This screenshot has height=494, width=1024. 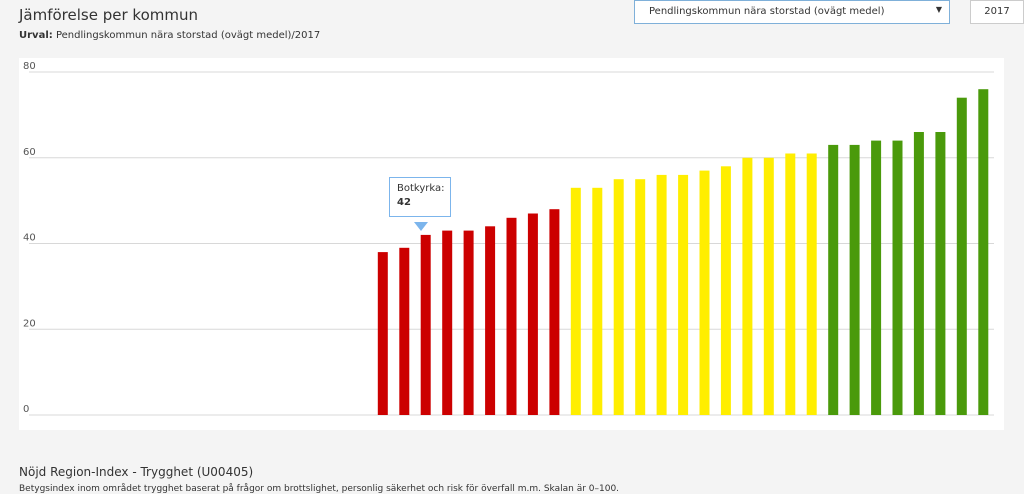 What do you see at coordinates (997, 12) in the screenshot?
I see `year-select: 2017` at bounding box center [997, 12].